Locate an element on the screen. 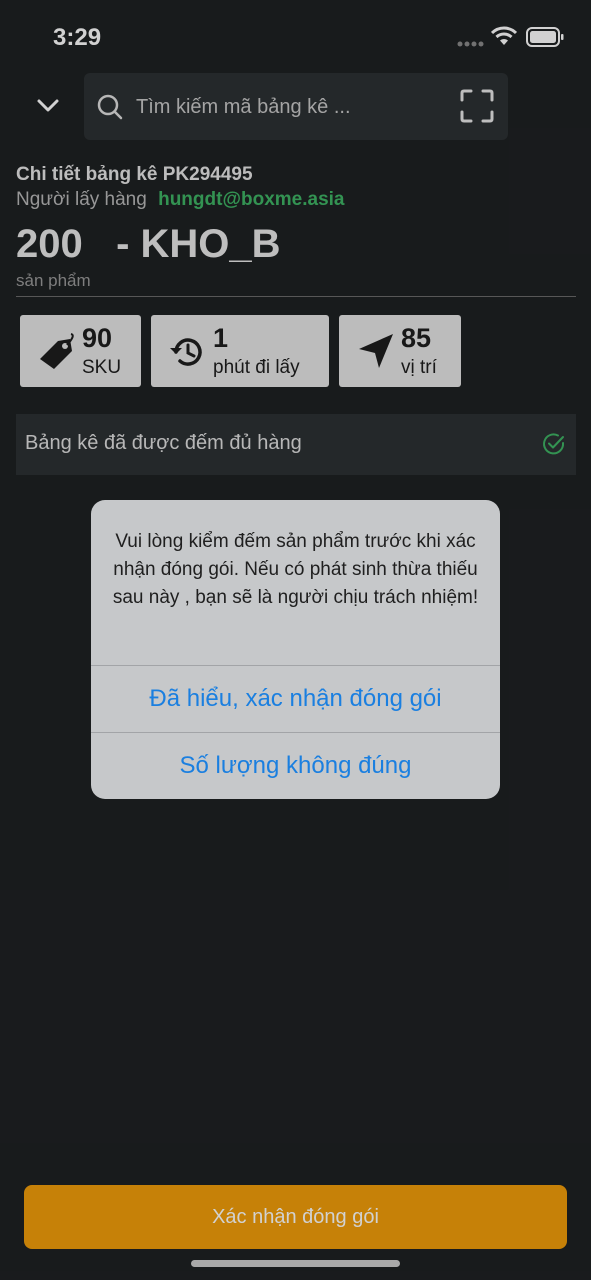  alert-confirm-button: Đã hiểu, xác nhận đóng gói is located at coordinates (295, 699).